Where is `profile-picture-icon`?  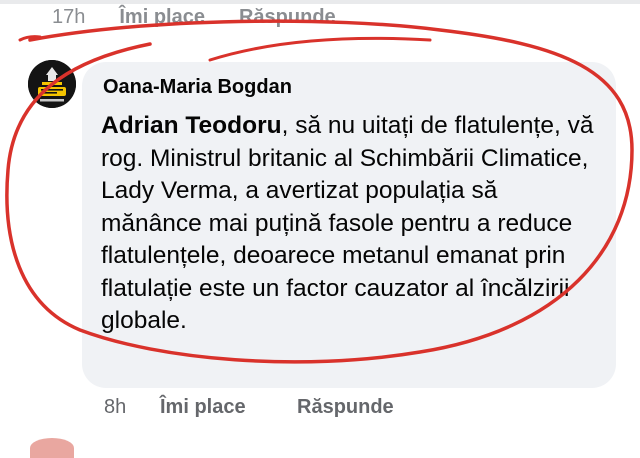
profile-picture-icon is located at coordinates (52, 84).